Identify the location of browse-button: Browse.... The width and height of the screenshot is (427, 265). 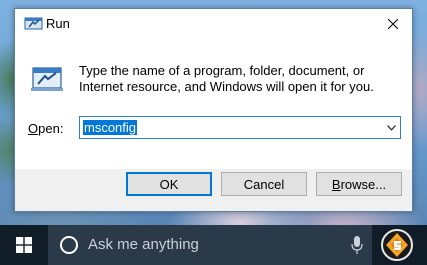
(359, 184).